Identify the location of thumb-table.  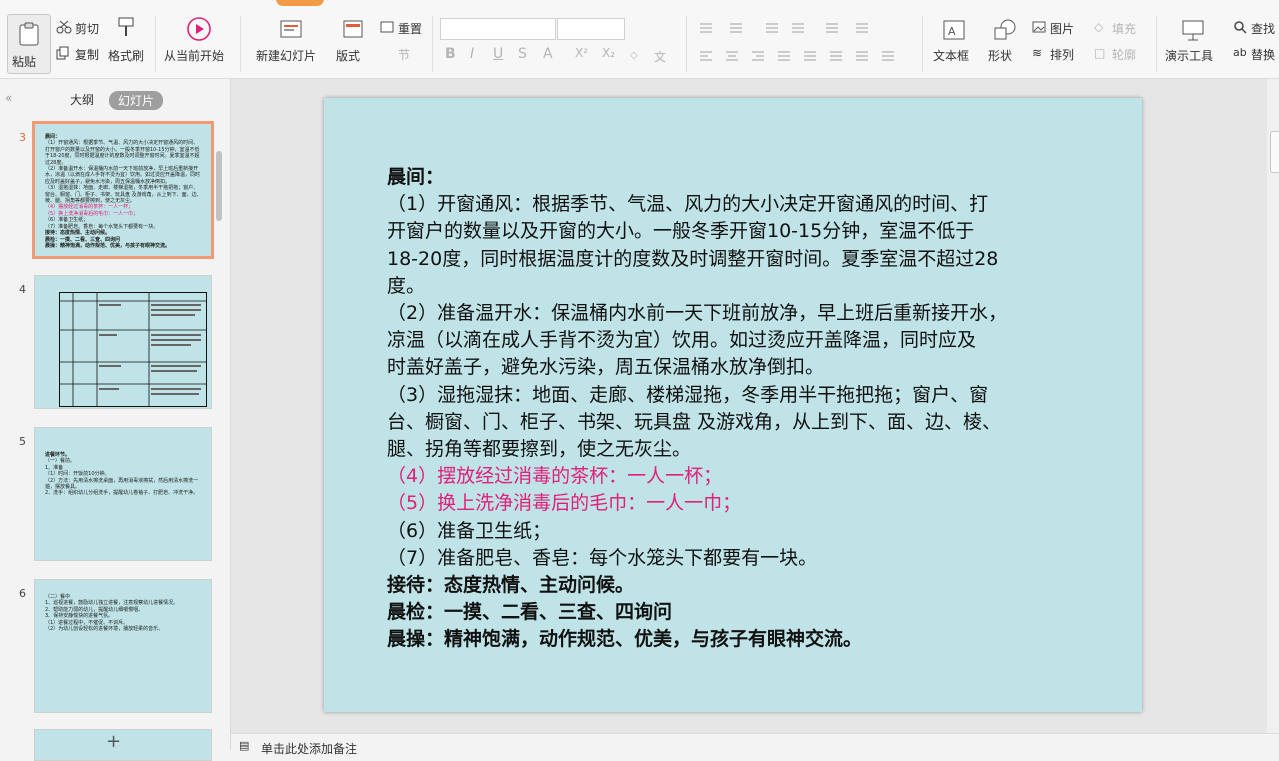
(133, 349).